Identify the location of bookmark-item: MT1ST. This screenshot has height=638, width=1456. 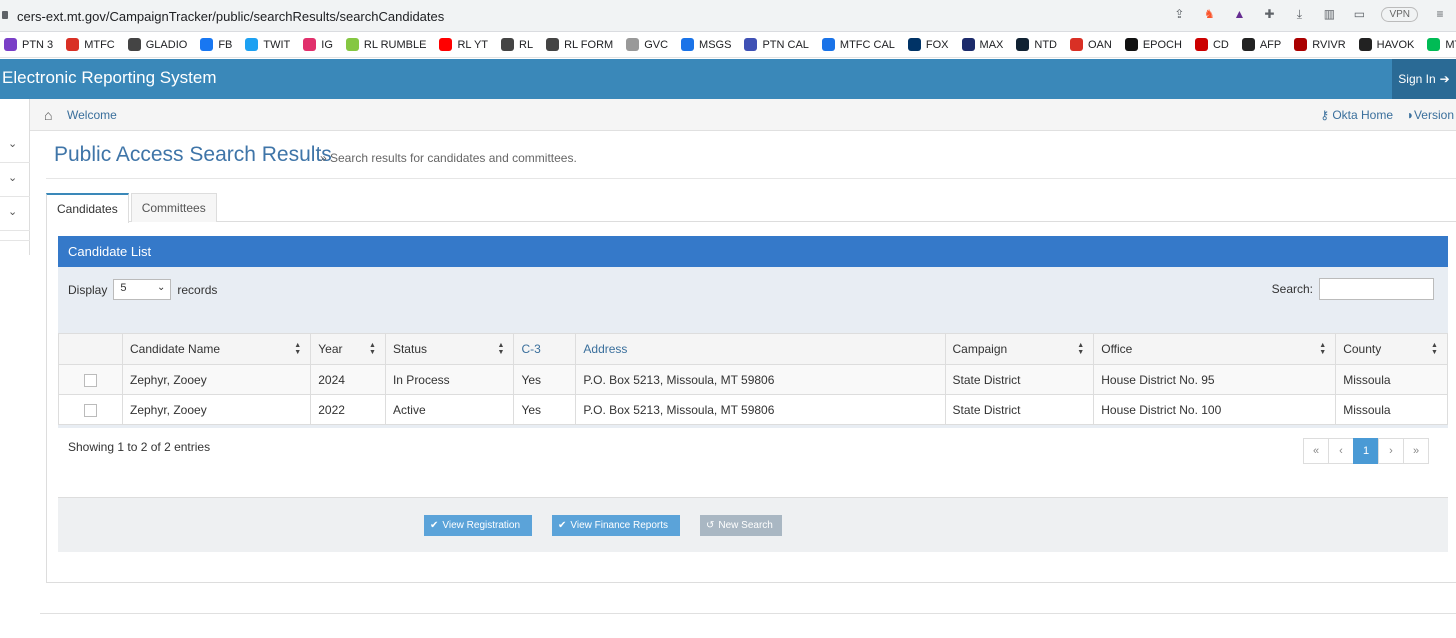
(1441, 44).